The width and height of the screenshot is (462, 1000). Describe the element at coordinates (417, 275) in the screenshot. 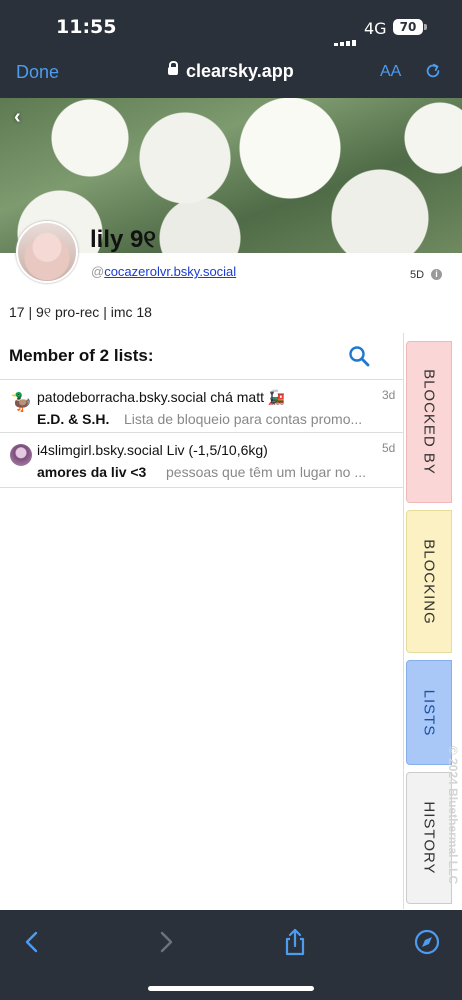

I see `account-age: 5D` at that location.